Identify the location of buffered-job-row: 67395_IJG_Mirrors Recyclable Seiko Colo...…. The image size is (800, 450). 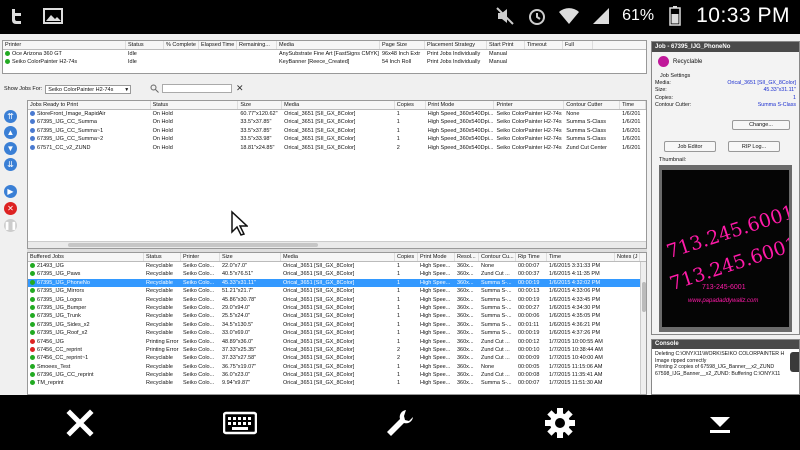
(337, 291).